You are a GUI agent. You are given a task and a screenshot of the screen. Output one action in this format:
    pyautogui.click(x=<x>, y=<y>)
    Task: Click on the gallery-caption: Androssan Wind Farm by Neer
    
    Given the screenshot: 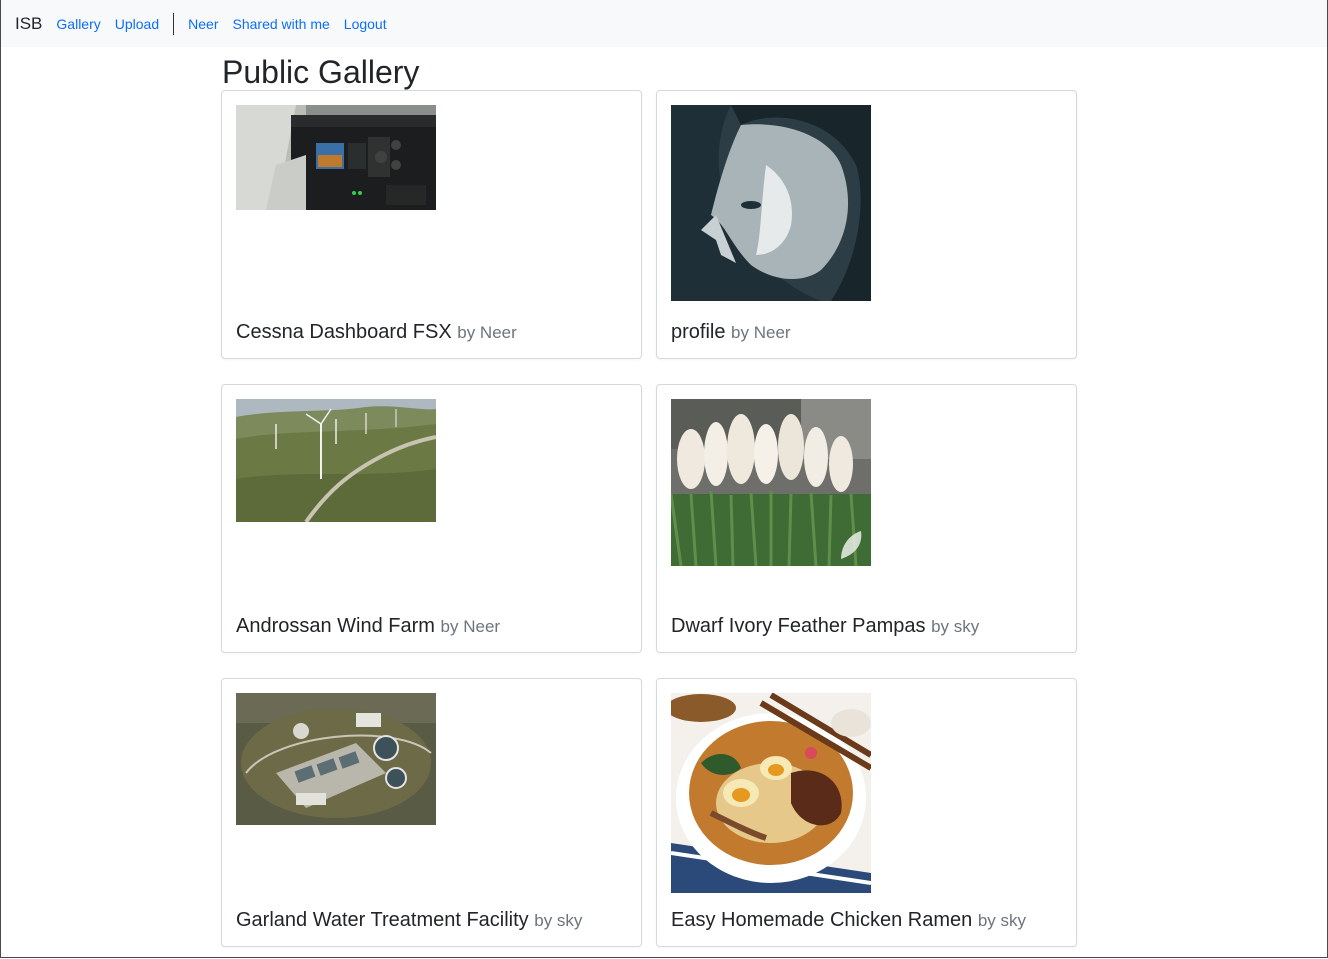 What is the action you would take?
    pyautogui.click(x=368, y=626)
    